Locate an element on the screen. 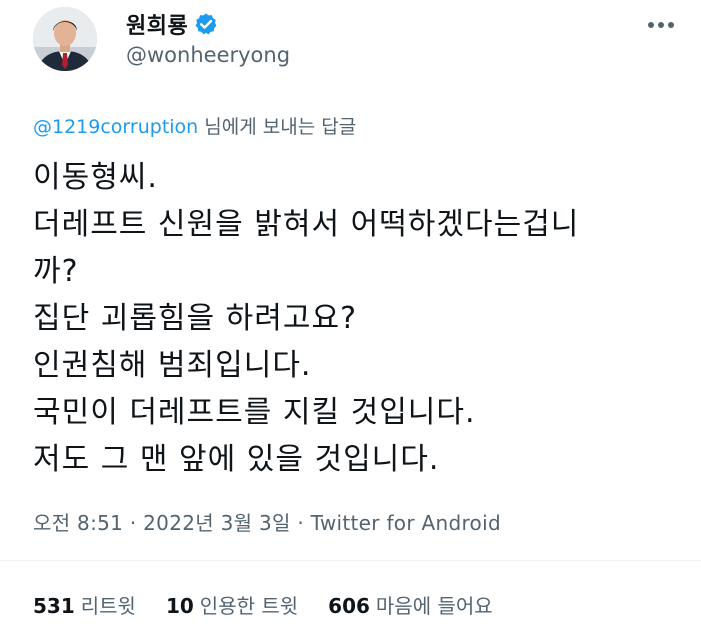  more-options-icon is located at coordinates (661, 22).